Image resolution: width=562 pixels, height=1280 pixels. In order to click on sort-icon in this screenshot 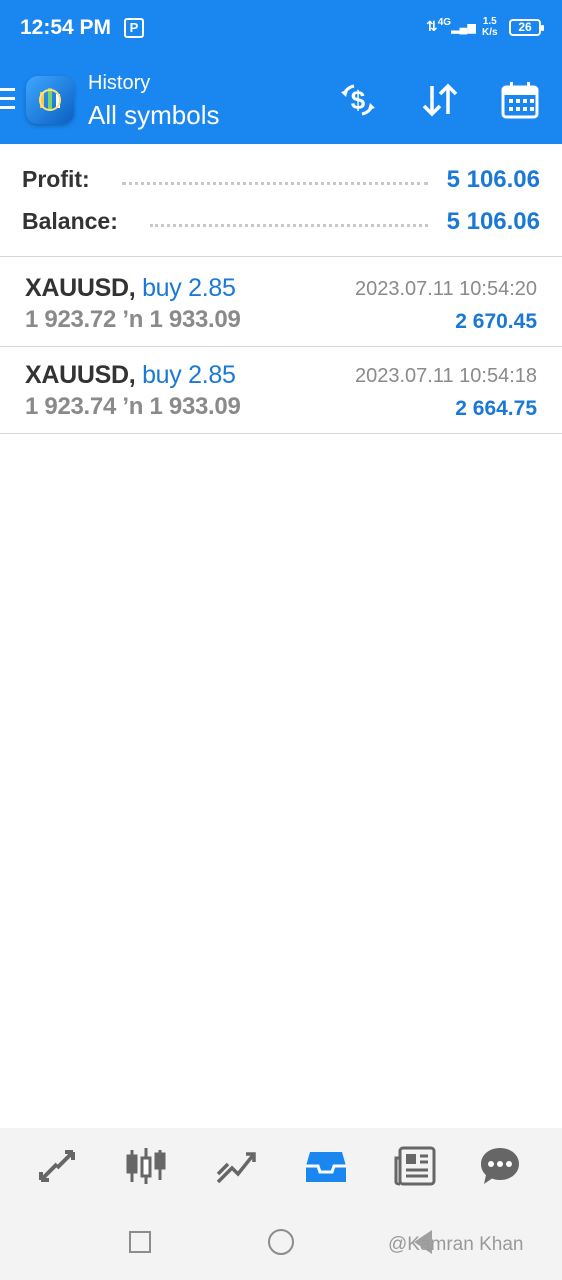, I will do `click(440, 100)`.